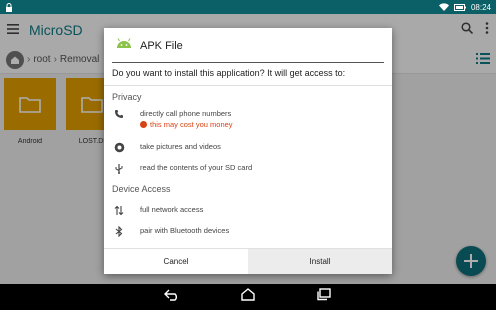 The image size is (496, 310). Describe the element at coordinates (191, 124) in the screenshot. I see `cost-warning-text: this may cost you money` at that location.